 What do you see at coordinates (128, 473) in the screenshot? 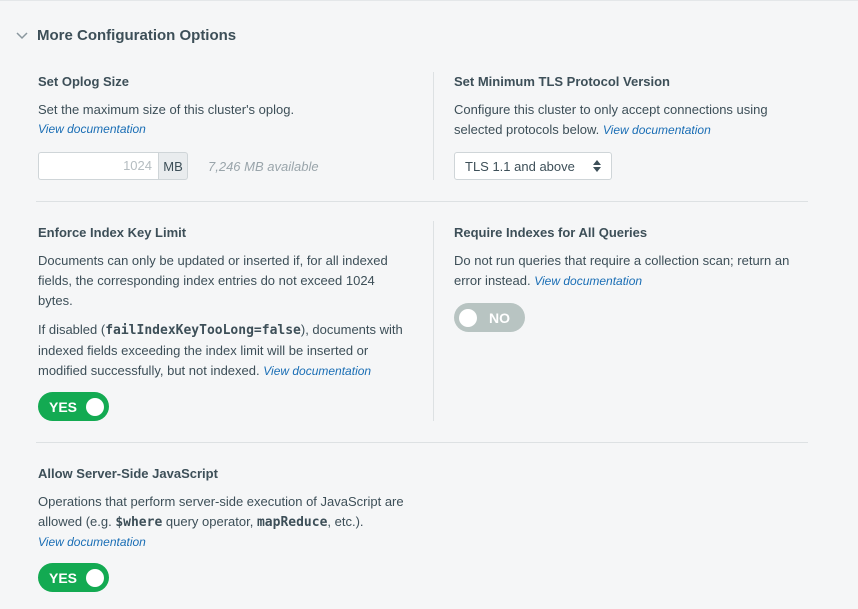
I see `server-js-title: Allow Server-Side JavaScript` at bounding box center [128, 473].